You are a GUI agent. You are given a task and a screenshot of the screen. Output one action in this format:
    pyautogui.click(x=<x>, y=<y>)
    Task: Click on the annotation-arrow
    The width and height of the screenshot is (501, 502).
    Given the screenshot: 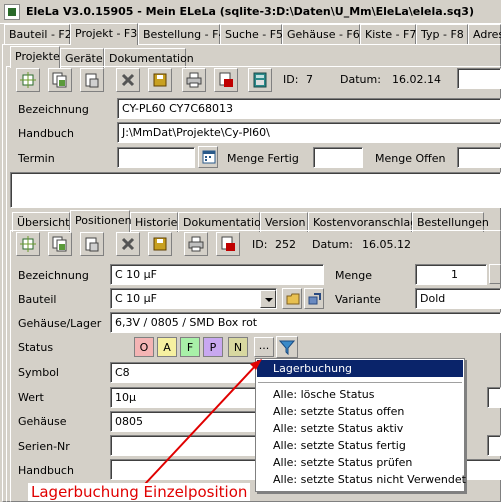 What is the action you would take?
    pyautogui.click(x=203, y=422)
    